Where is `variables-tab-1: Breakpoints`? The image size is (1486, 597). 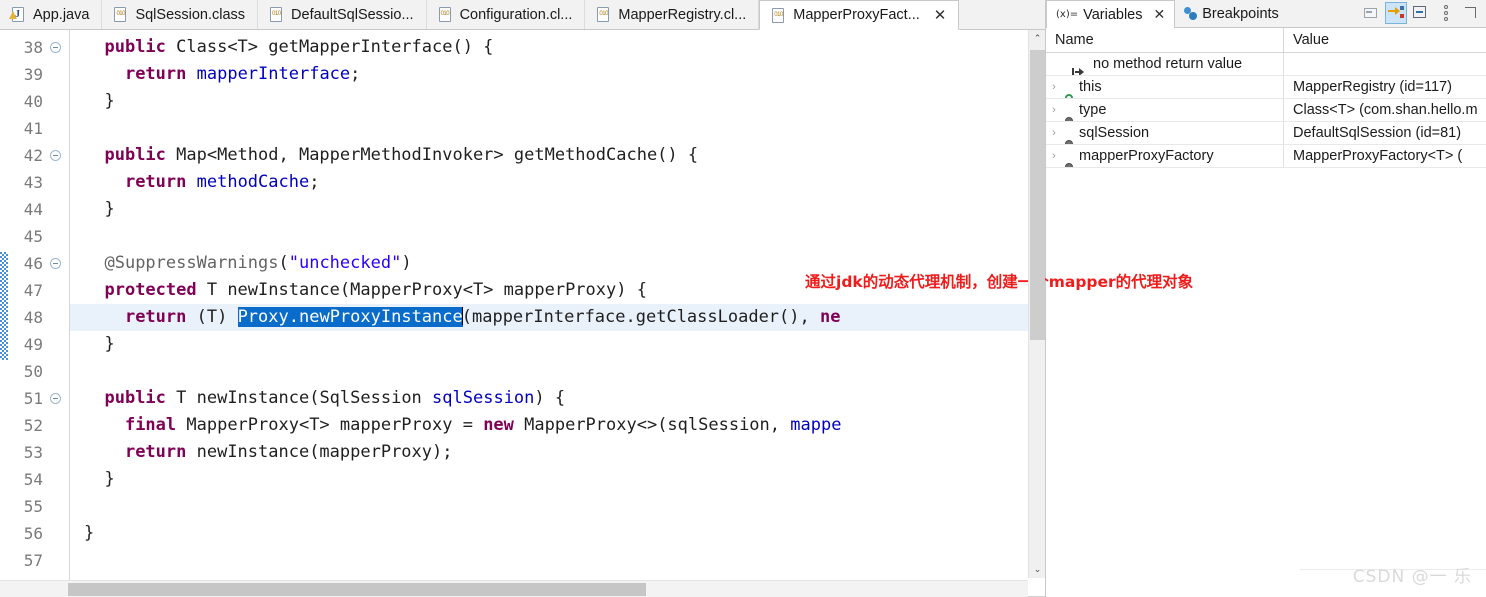
variables-tab-1: Breakpoints is located at coordinates (1231, 13).